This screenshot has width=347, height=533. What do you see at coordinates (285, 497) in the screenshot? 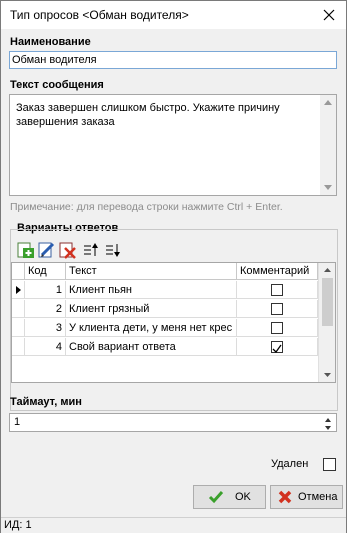
I see `cancel-icon` at bounding box center [285, 497].